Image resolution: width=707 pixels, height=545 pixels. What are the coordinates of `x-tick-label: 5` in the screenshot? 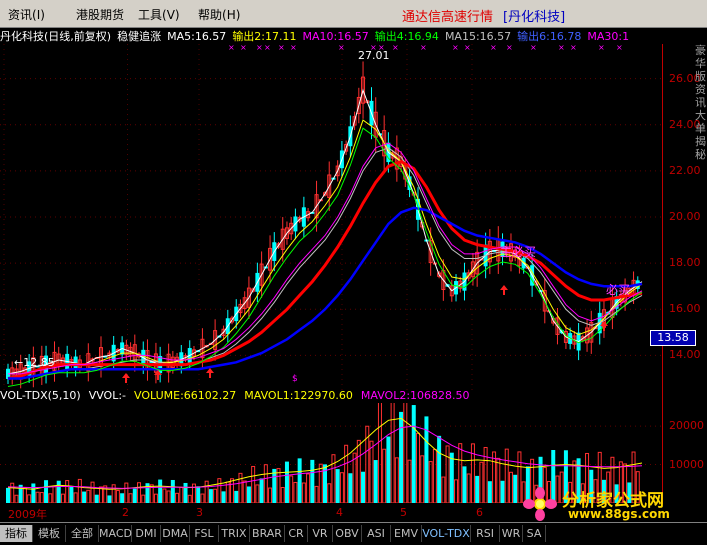 It's located at (403, 512).